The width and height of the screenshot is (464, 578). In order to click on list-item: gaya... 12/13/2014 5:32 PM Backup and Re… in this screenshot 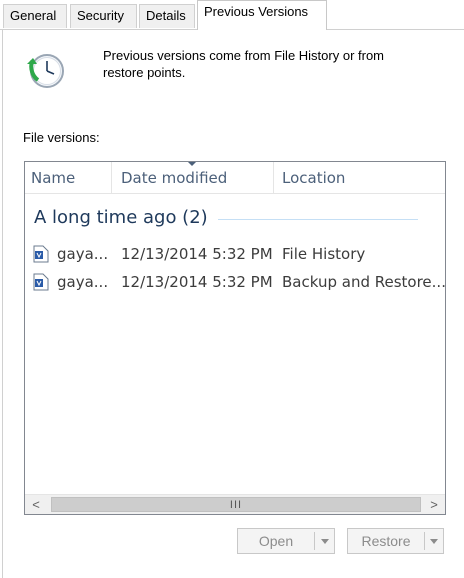, I will do `click(235, 282)`.